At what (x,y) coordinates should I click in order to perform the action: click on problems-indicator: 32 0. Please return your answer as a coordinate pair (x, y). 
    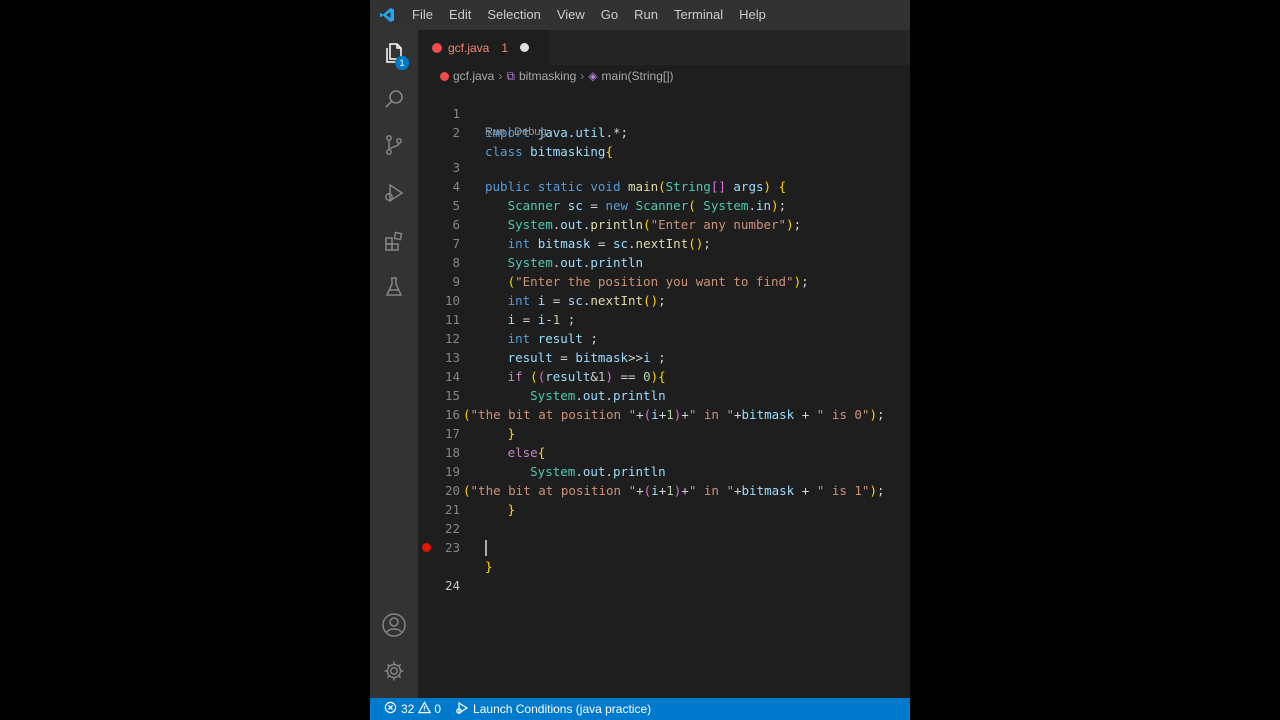
    Looking at the image, I should click on (412, 709).